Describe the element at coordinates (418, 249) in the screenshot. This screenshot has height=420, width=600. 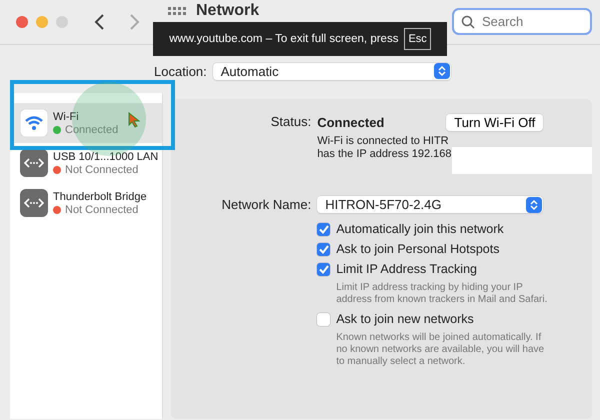
I see `option-label: Ask to join Personal Hotspots` at that location.